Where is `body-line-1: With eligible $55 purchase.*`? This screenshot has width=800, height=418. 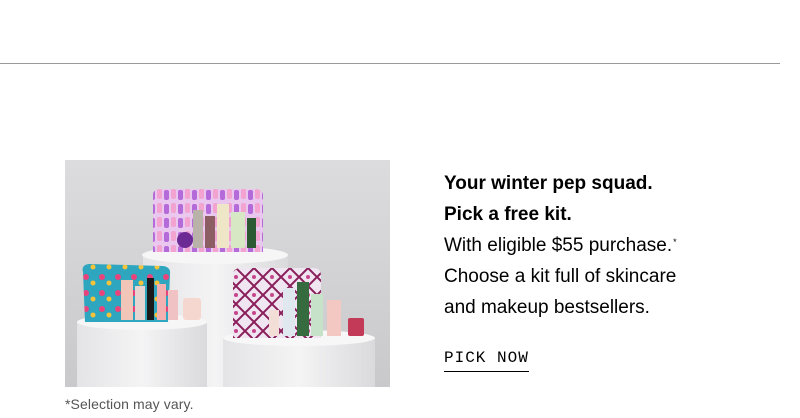
body-line-1: With eligible $55 purchase.* is located at coordinates (614, 245).